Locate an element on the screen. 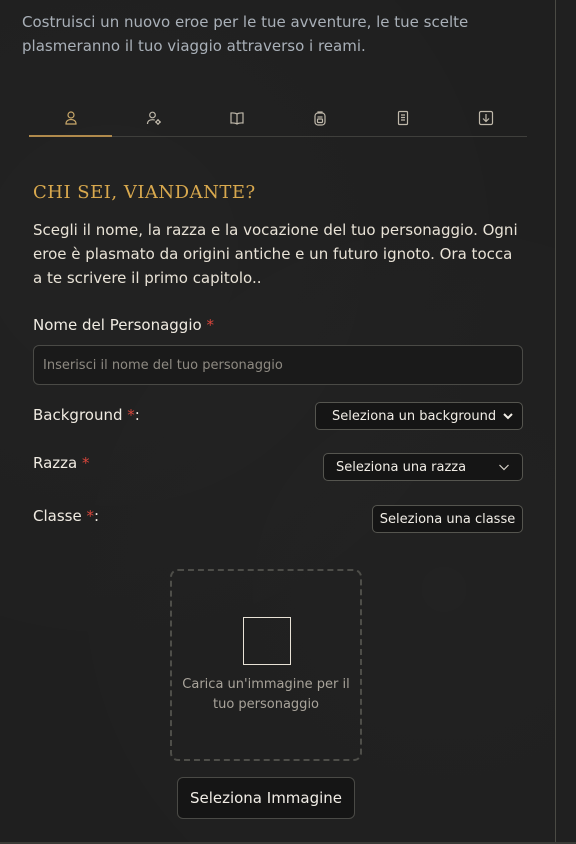 This screenshot has height=844, width=576. background-select: Seleziona un background is located at coordinates (419, 416).